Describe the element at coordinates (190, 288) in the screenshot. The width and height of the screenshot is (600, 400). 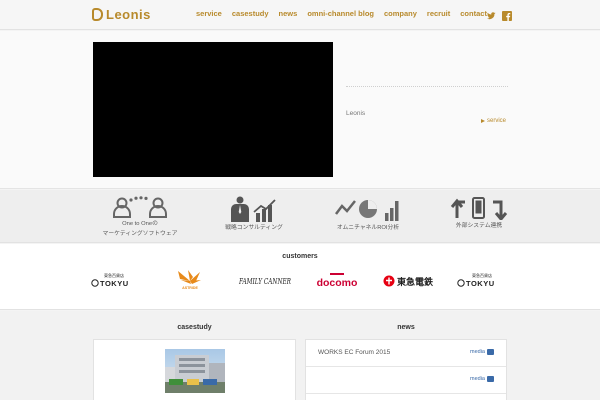
I see `logo-text: ASTRIDE` at that location.